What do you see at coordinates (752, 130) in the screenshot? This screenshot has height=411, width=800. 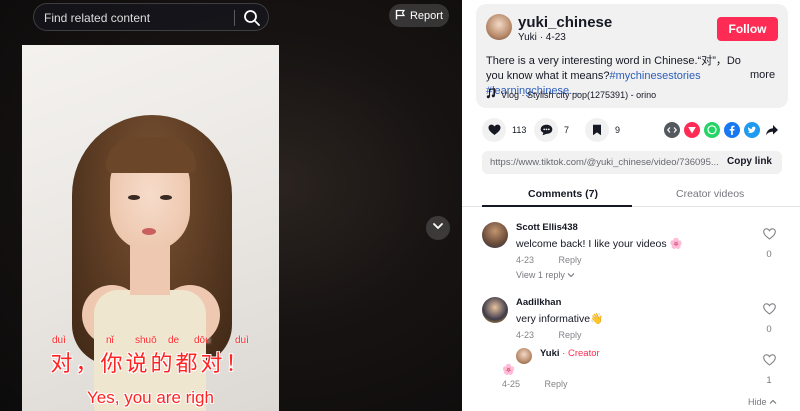 I see `twitter-icon` at bounding box center [752, 130].